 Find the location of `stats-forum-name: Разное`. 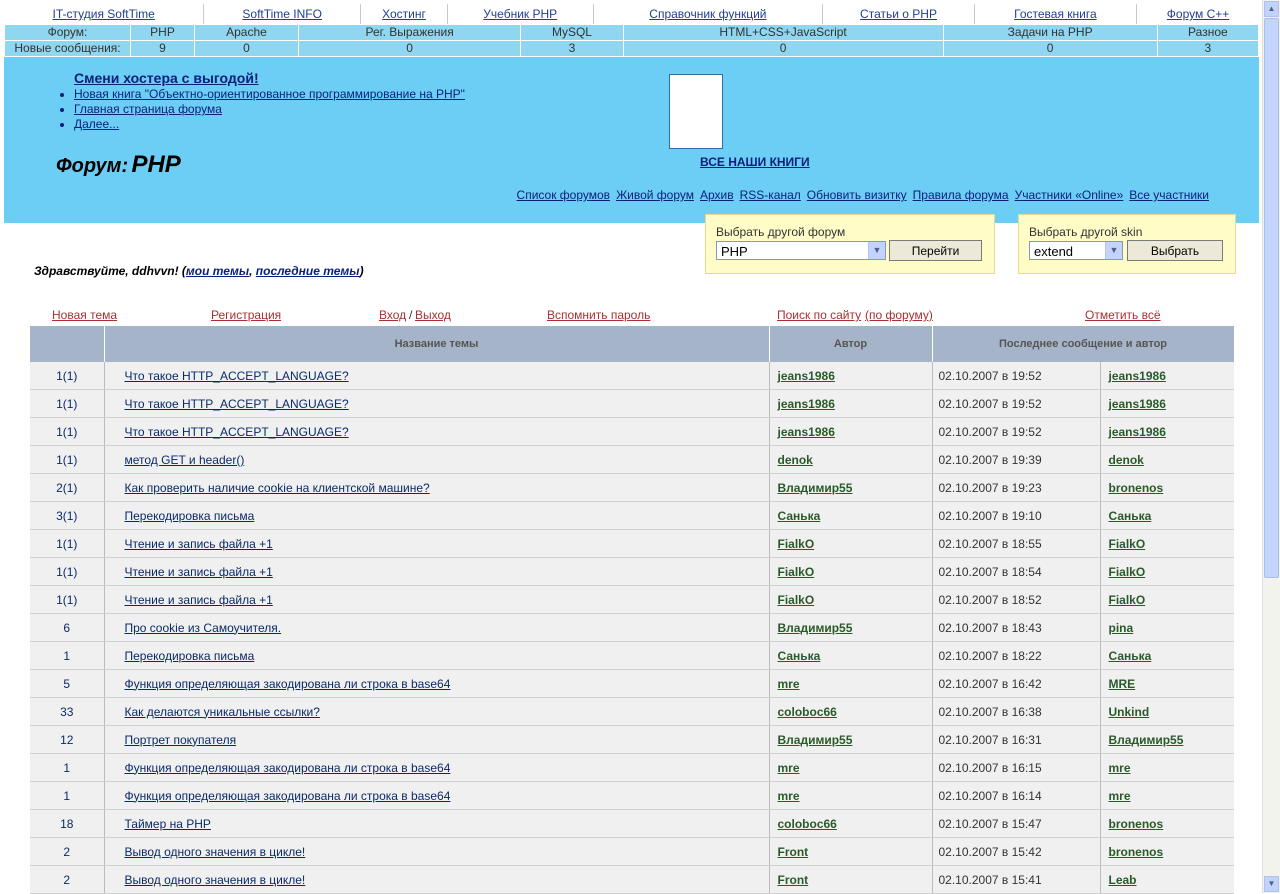

stats-forum-name: Разное is located at coordinates (1208, 32).